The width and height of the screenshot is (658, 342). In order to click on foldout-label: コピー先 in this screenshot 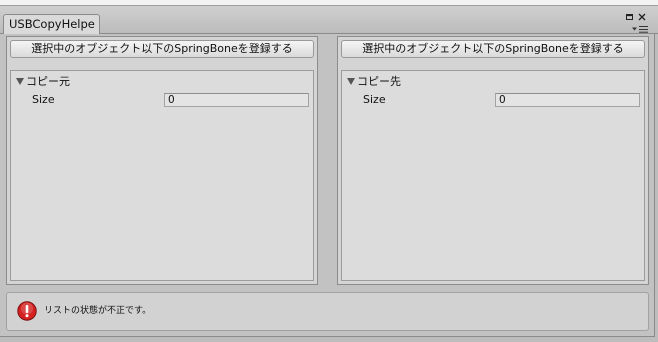, I will do `click(379, 81)`.